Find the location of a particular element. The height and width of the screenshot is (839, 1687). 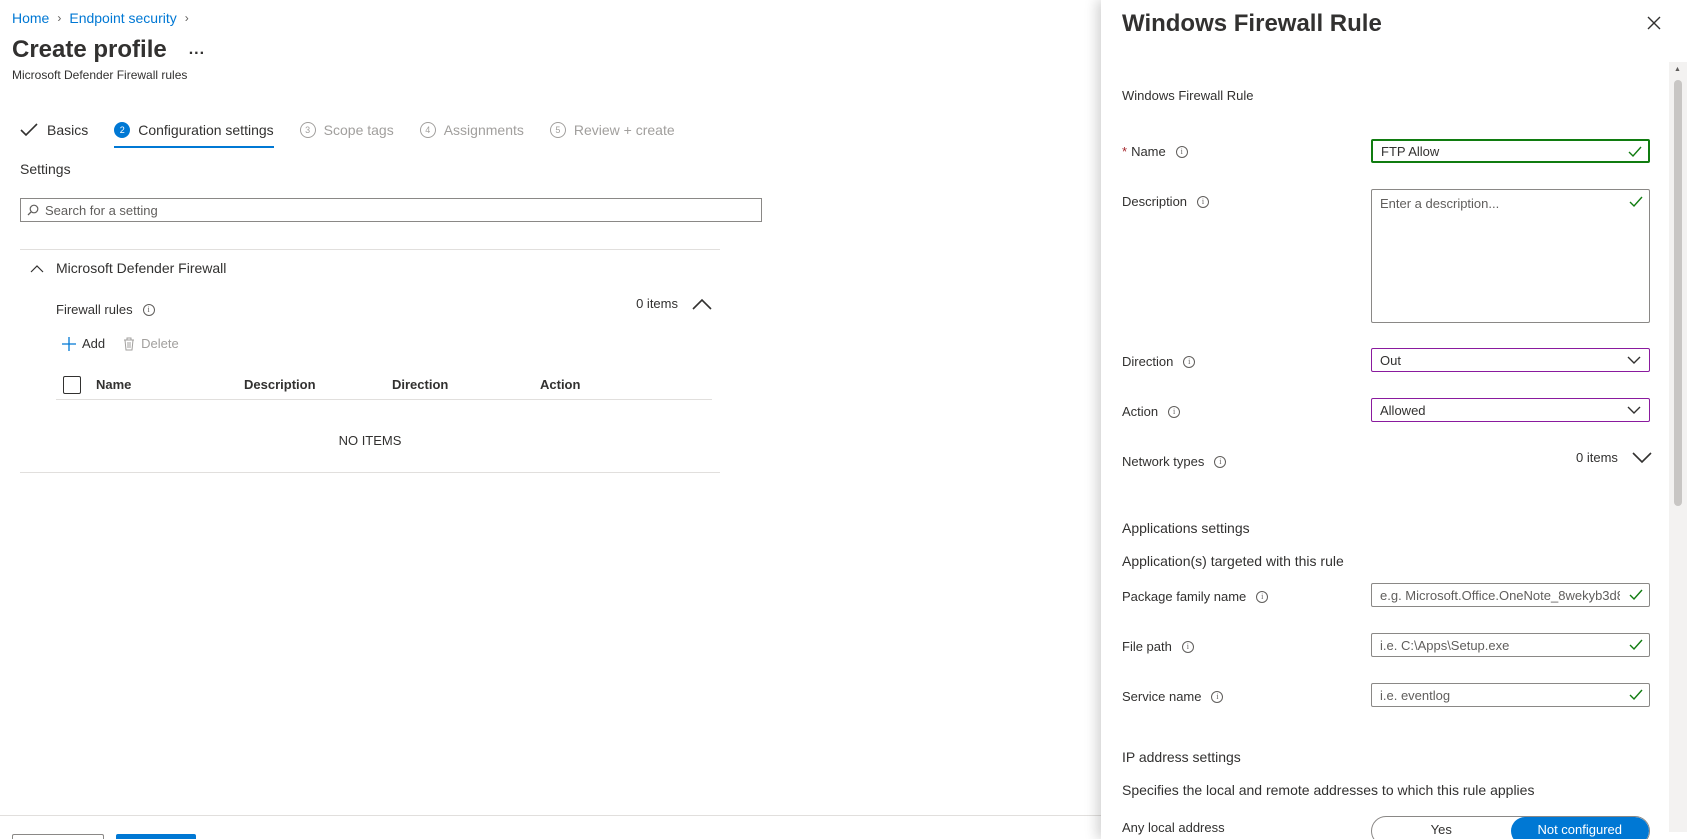

ip-settings-title: IP address settings is located at coordinates (1181, 757).